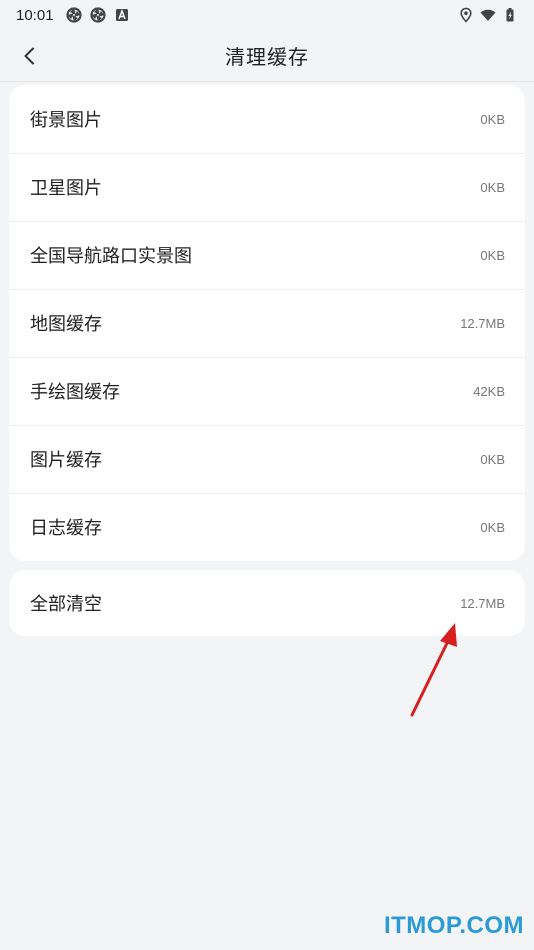 This screenshot has height=950, width=534. Describe the element at coordinates (35, 15) in the screenshot. I see `status-time: 10:01` at that location.